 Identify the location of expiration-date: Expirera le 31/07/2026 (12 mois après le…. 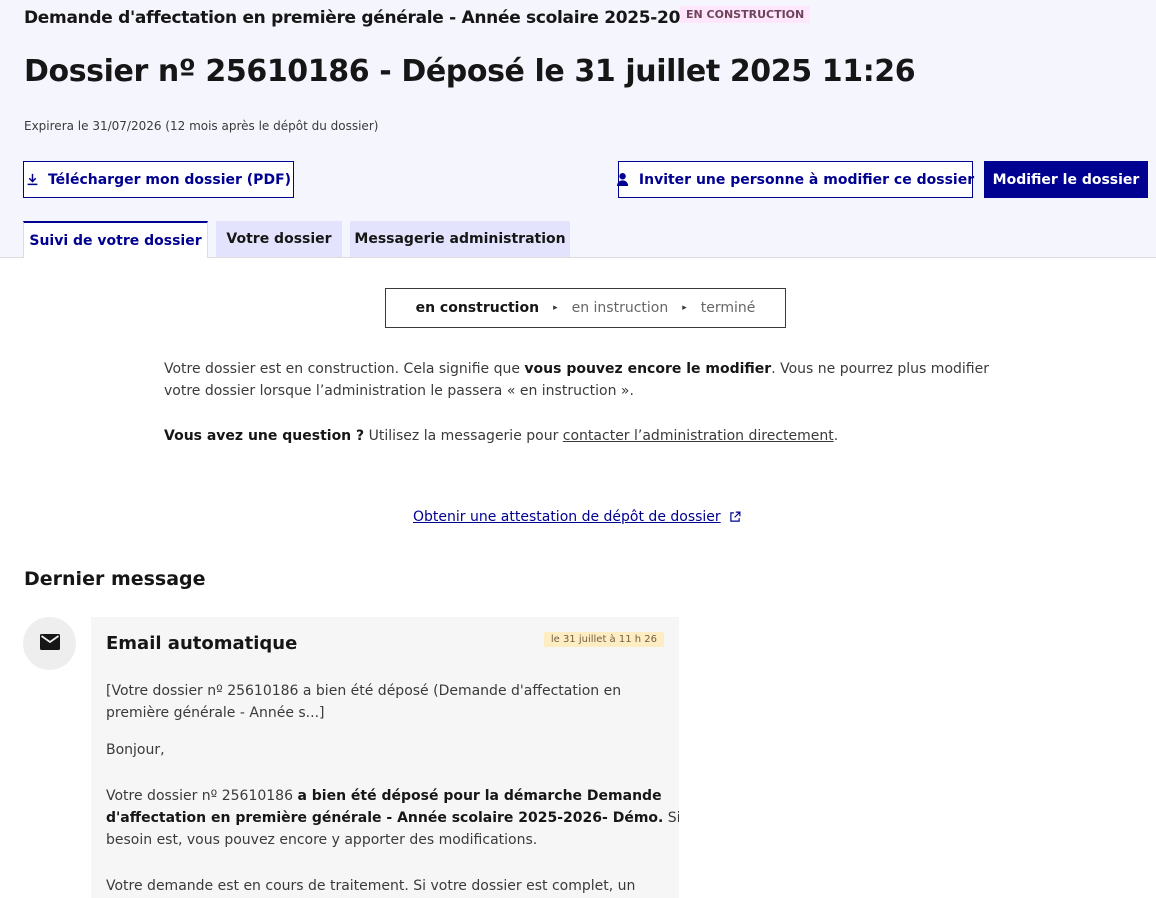
(201, 126).